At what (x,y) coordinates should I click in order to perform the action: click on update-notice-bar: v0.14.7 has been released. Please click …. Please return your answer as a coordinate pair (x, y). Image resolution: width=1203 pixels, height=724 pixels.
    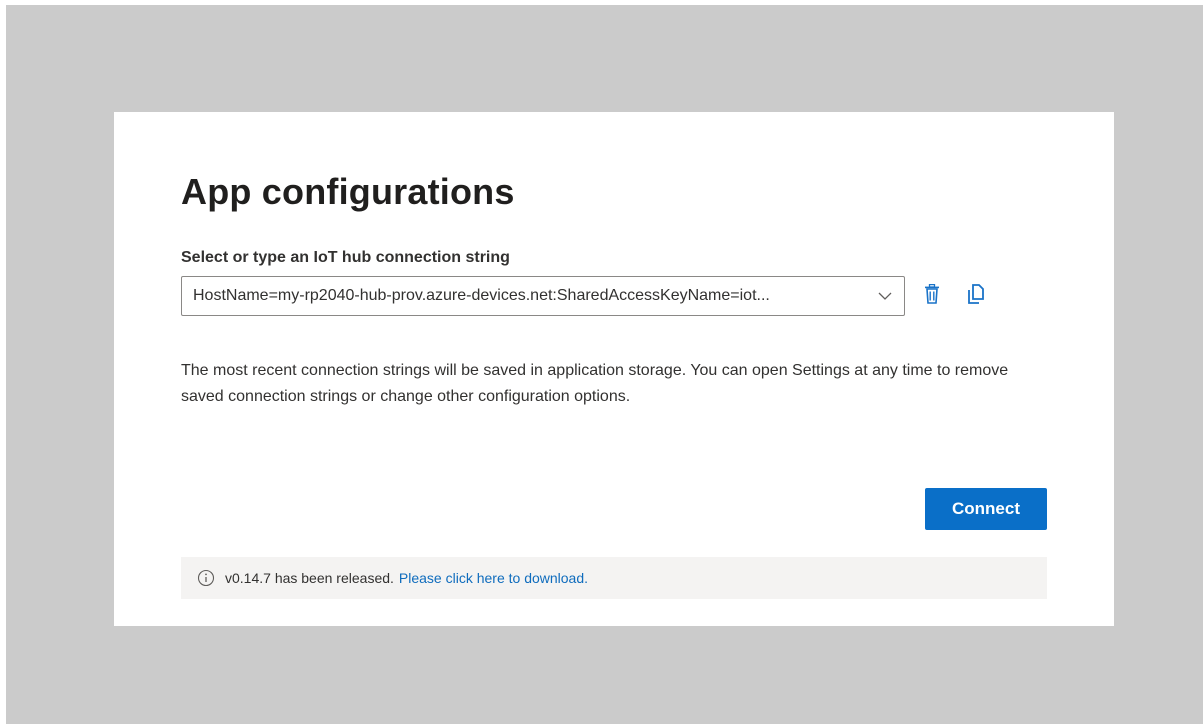
    Looking at the image, I should click on (614, 578).